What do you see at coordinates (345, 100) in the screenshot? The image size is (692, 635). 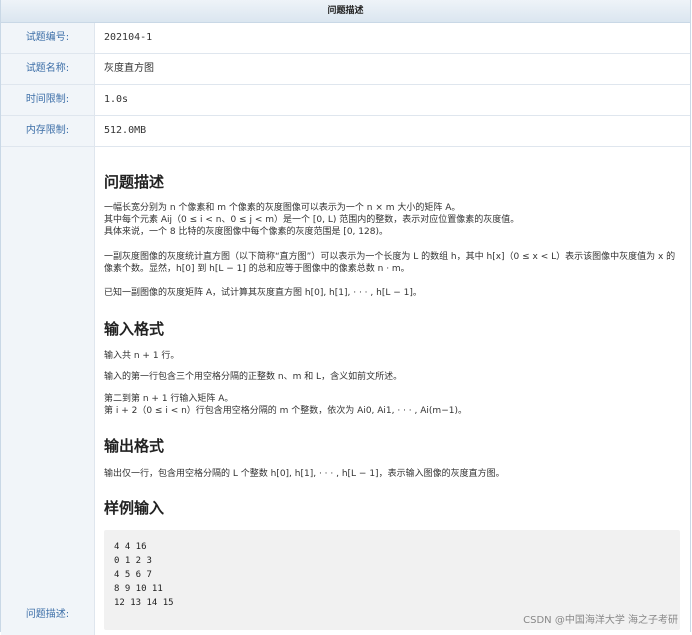 I see `info-row-time: 时间限制: 1.0s` at bounding box center [345, 100].